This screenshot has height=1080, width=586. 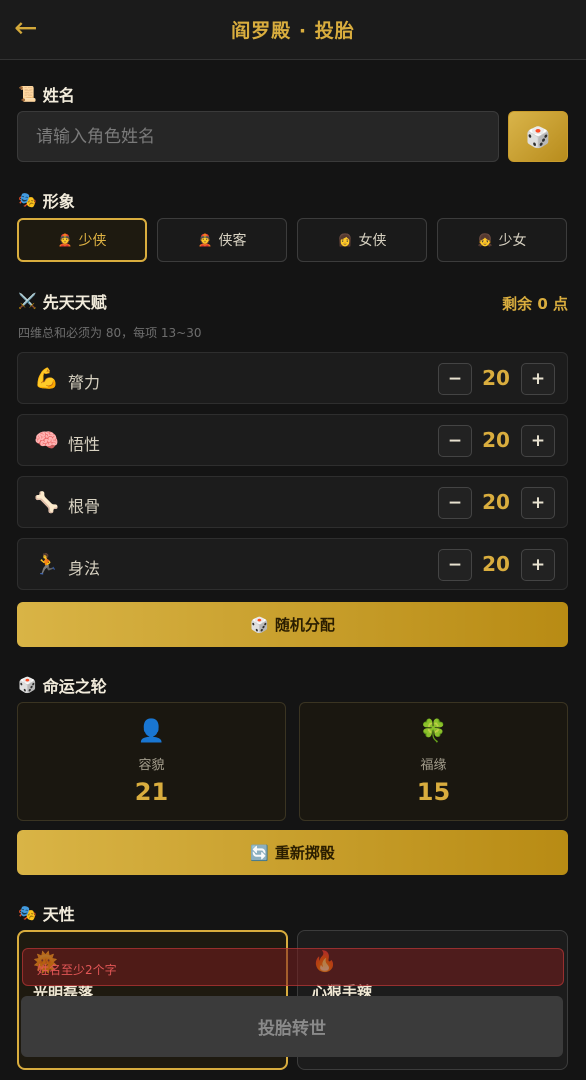 I want to click on appearance-option-label: 侠客, so click(x=232, y=241).